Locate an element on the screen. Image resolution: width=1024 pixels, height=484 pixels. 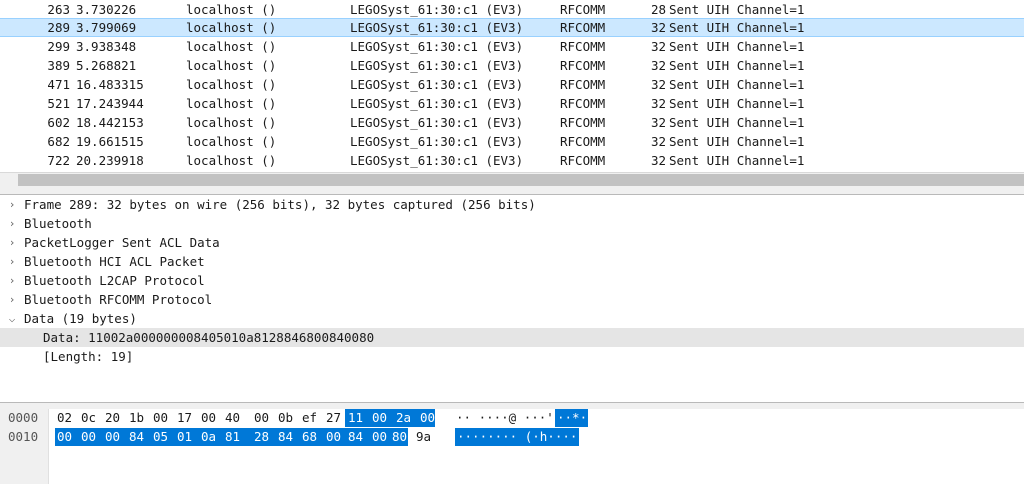
packet-number: 289 is located at coordinates (58, 27).